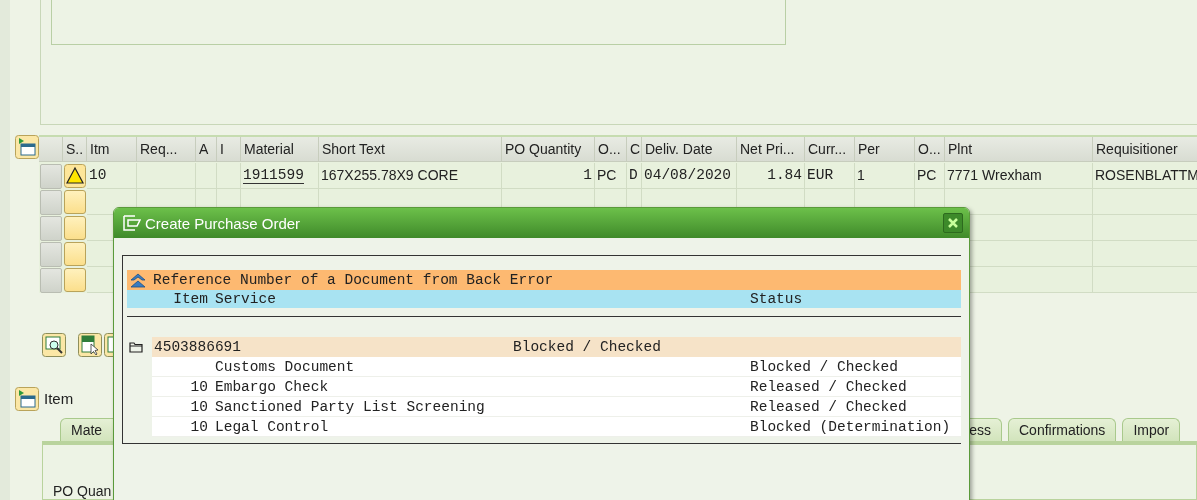  Describe the element at coordinates (556, 427) in the screenshot. I see `service-row: 10 Legal Control Blocked (Determination)` at that location.